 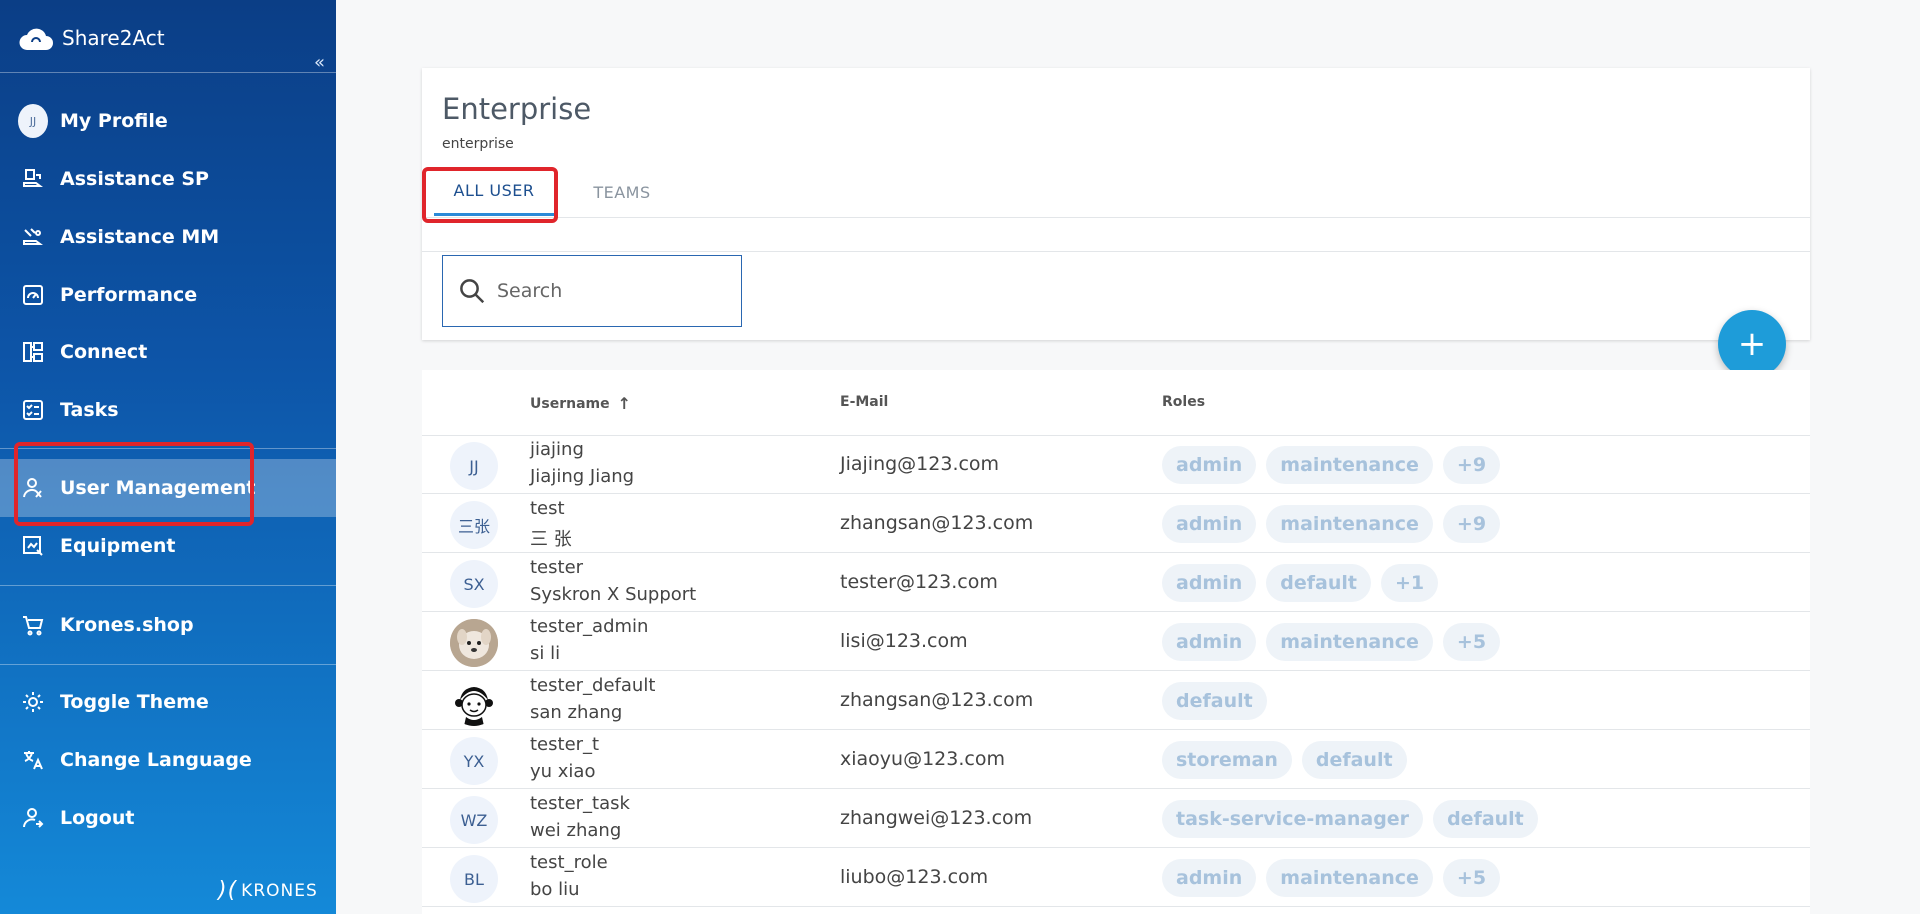 I want to click on assistance-sp-icon, so click(x=33, y=179).